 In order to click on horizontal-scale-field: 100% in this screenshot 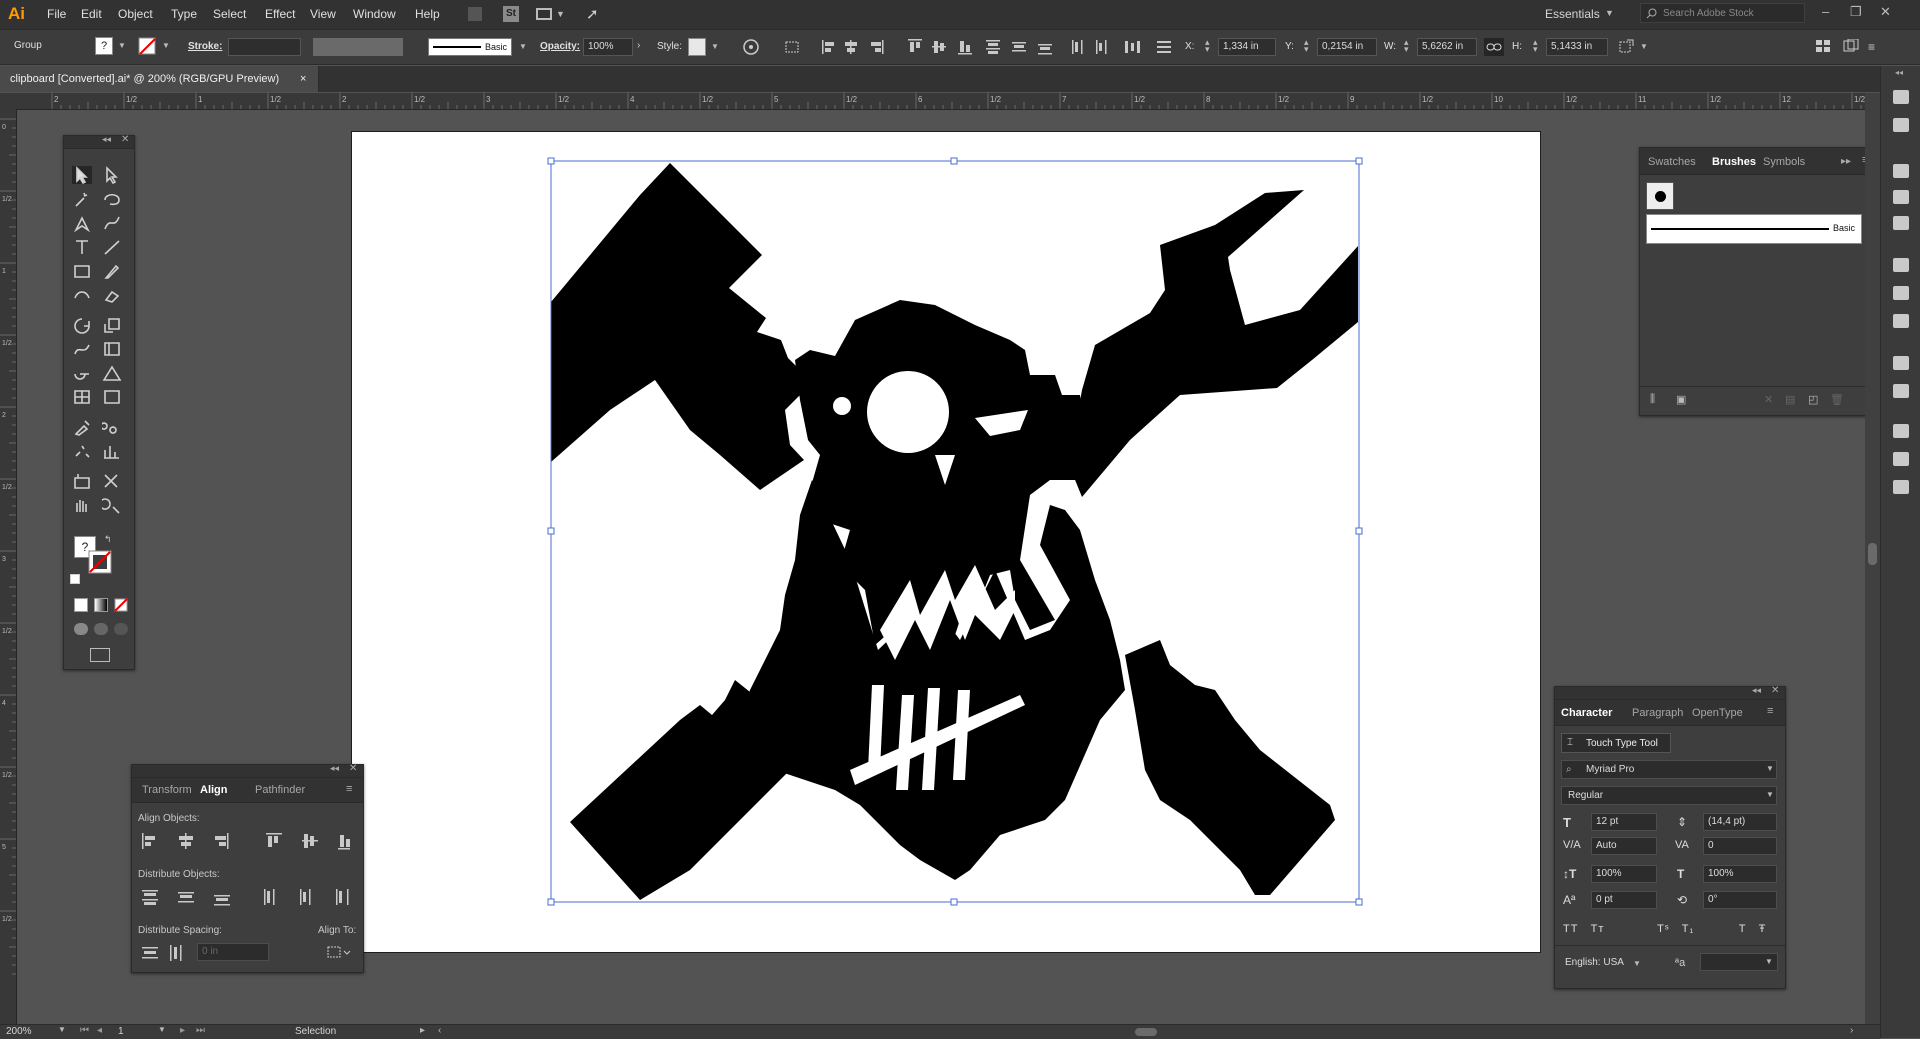, I will do `click(1740, 874)`.